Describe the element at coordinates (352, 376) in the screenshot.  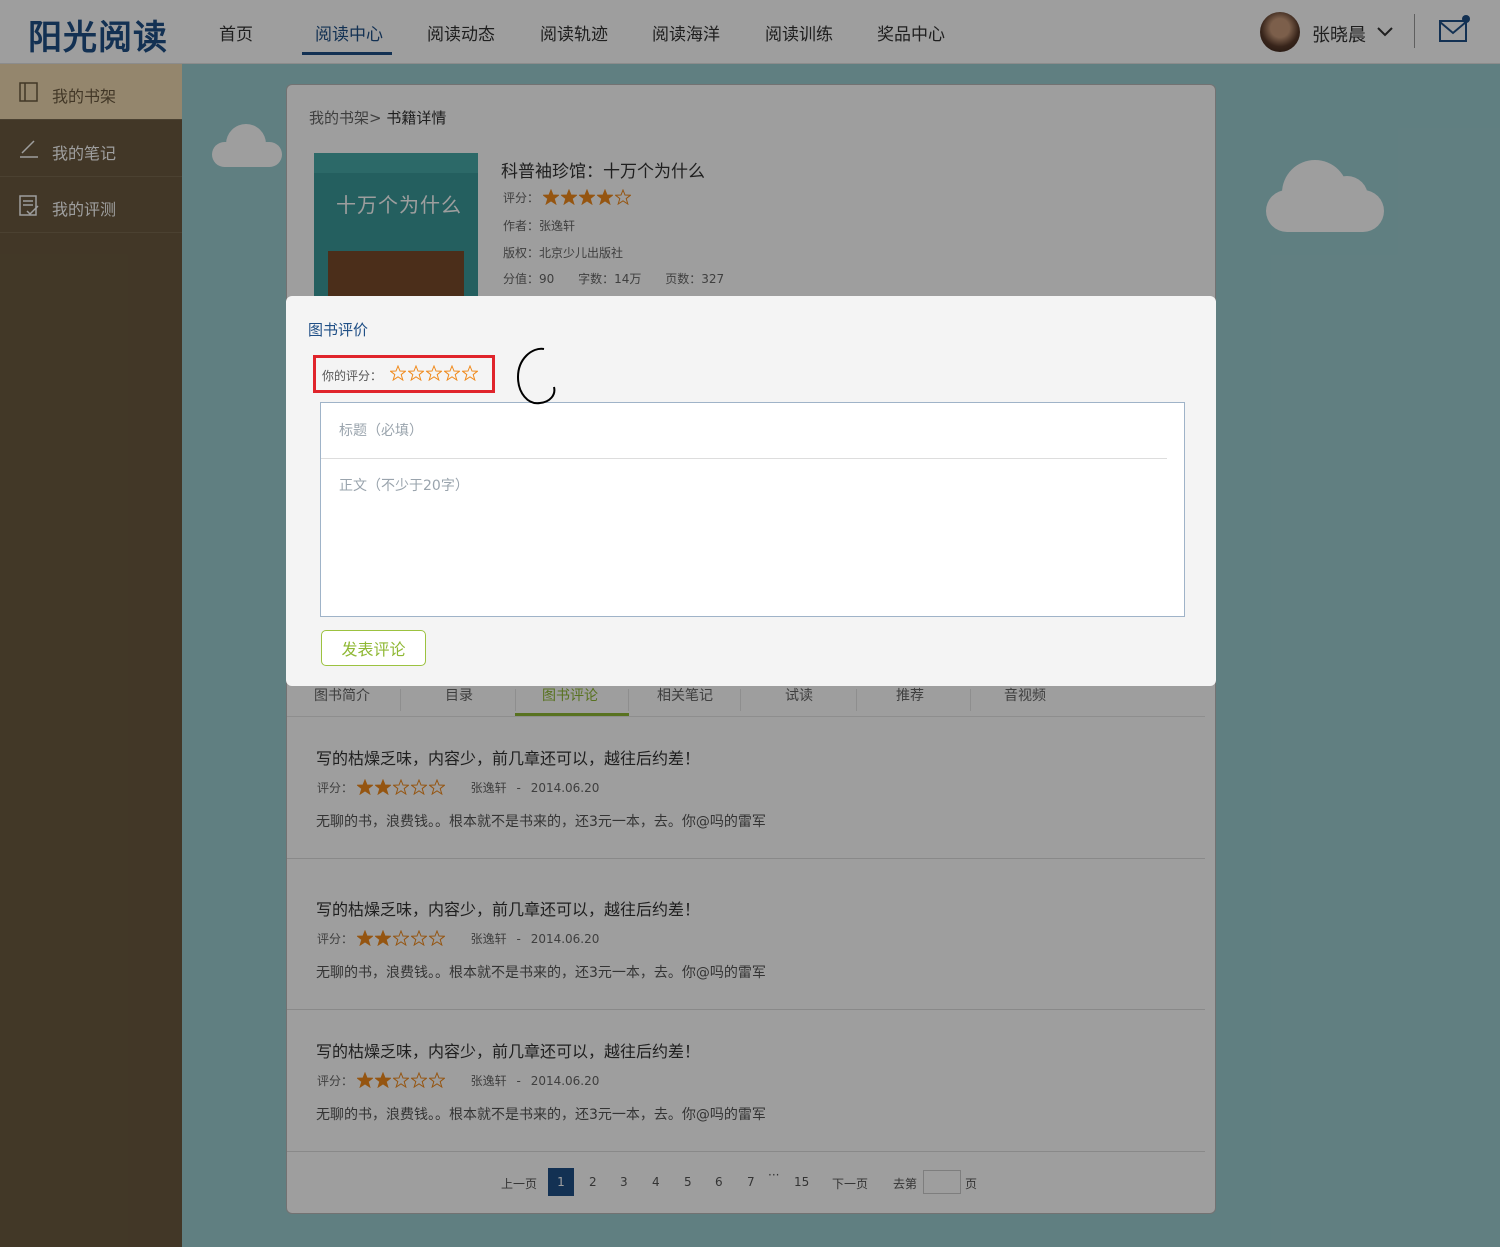
I see `your-rating-label: 你的评分：` at that location.